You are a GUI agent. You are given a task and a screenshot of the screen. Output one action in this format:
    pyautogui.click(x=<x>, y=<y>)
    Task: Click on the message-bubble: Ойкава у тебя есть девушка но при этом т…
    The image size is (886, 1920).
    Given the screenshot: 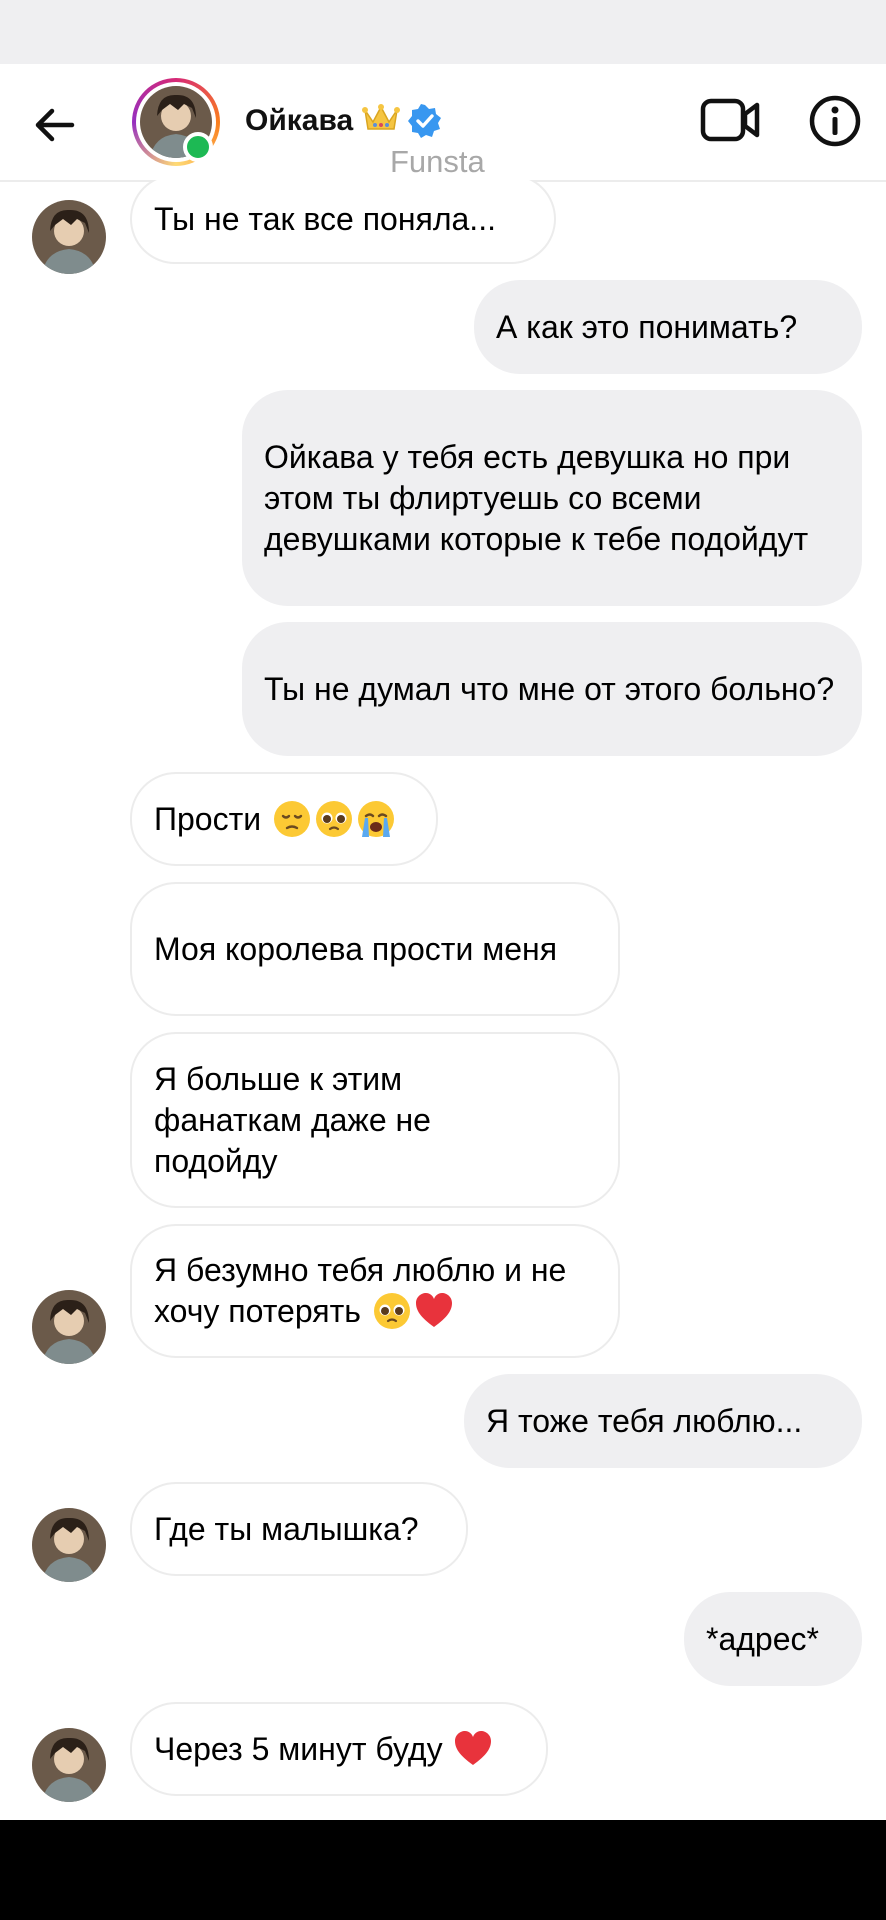 What is the action you would take?
    pyautogui.click(x=552, y=498)
    